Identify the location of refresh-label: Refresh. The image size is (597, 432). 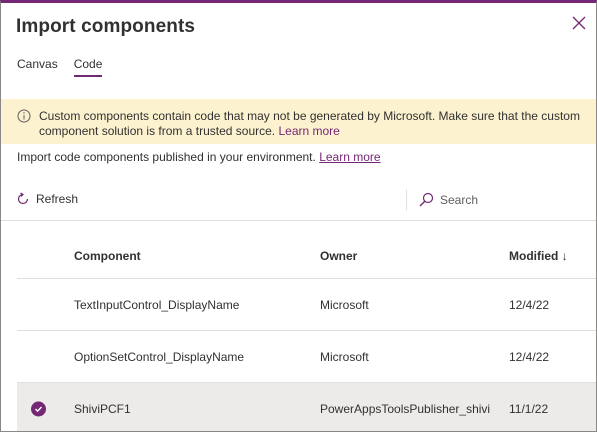
(57, 199).